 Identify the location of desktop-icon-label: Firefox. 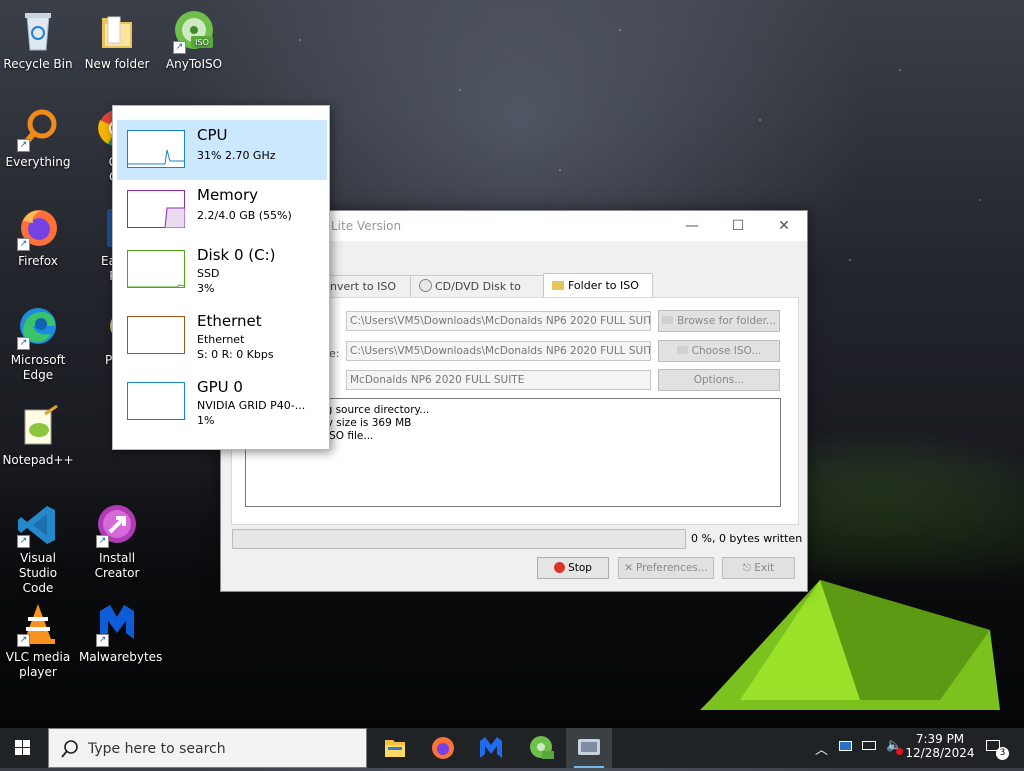
(38, 261).